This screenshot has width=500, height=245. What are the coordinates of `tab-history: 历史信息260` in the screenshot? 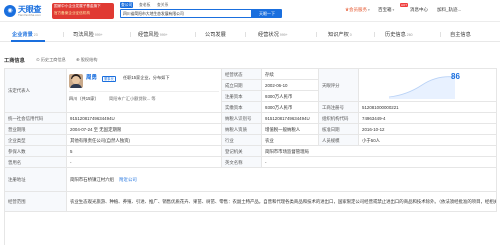 It's located at (399, 34).